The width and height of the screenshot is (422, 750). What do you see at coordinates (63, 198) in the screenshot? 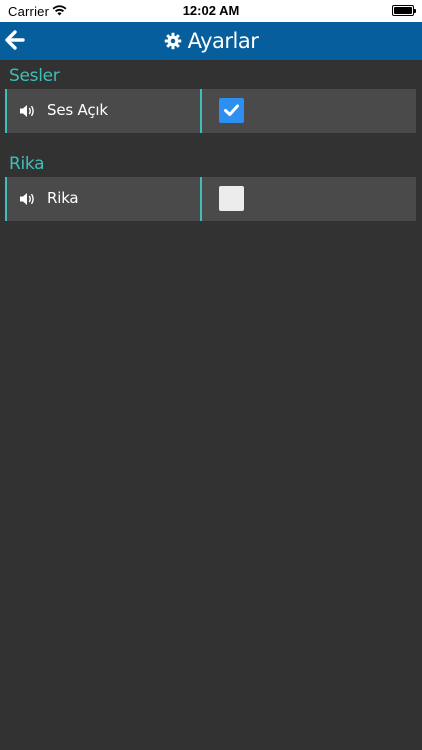
I see `row-label-rika: Rika` at bounding box center [63, 198].